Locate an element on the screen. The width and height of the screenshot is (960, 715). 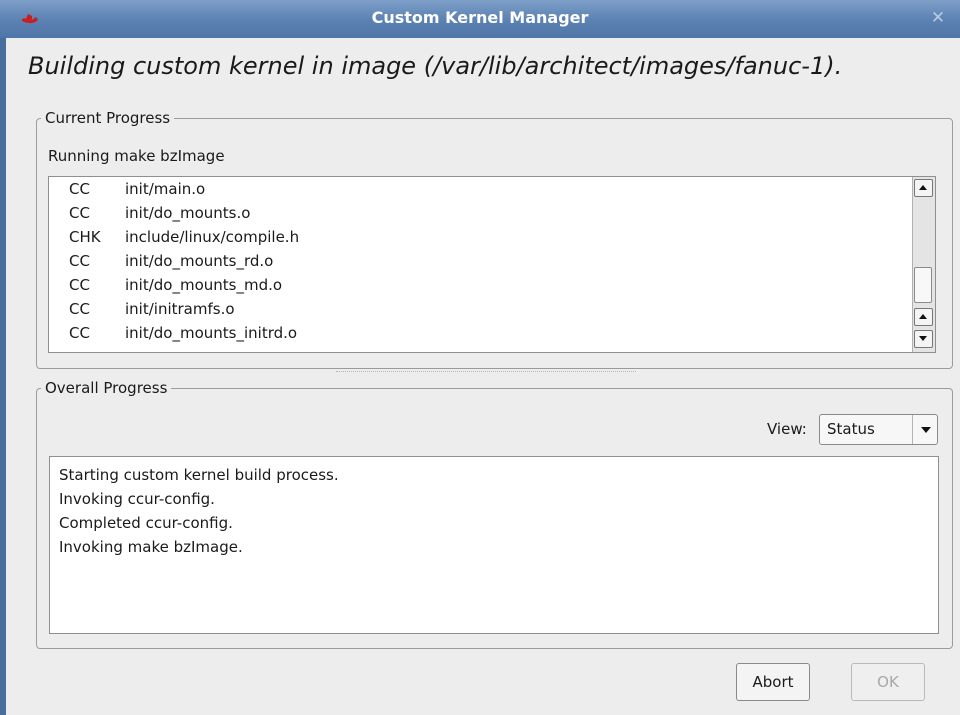
log-path: init/do_mounts_initrd.o is located at coordinates (211, 333).